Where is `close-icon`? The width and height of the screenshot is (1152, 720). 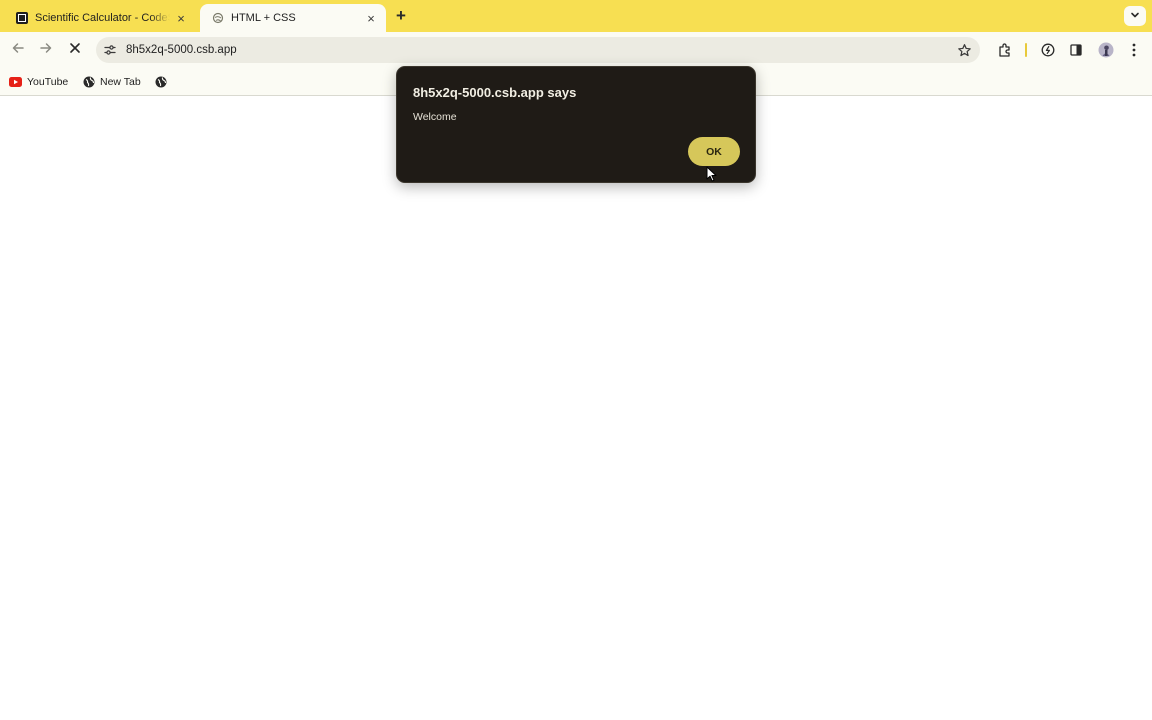 close-icon is located at coordinates (75, 50).